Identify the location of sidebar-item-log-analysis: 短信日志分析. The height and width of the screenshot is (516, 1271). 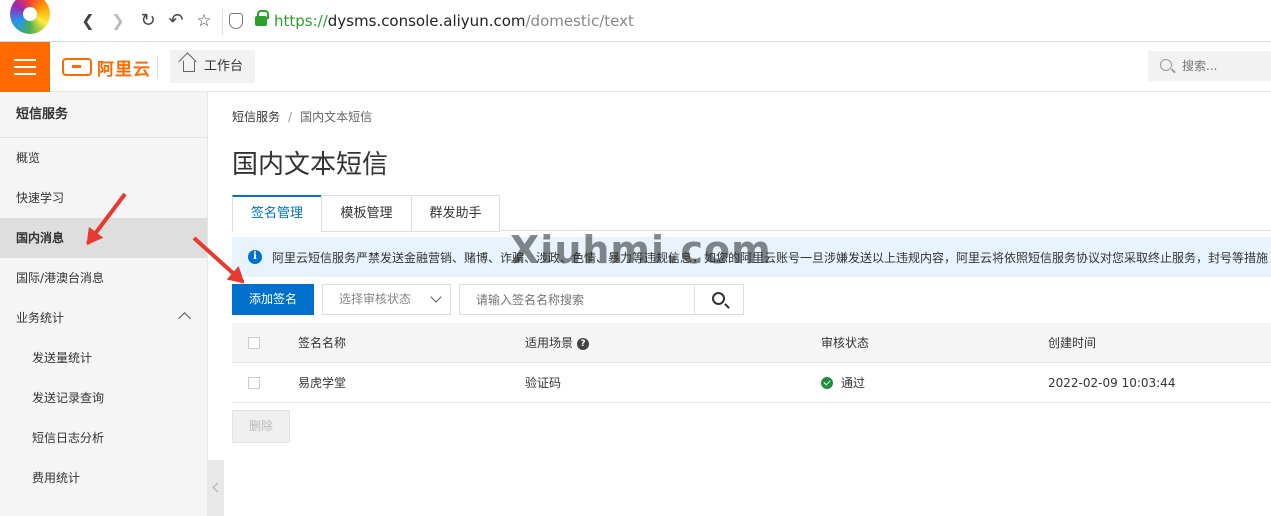
(103, 438).